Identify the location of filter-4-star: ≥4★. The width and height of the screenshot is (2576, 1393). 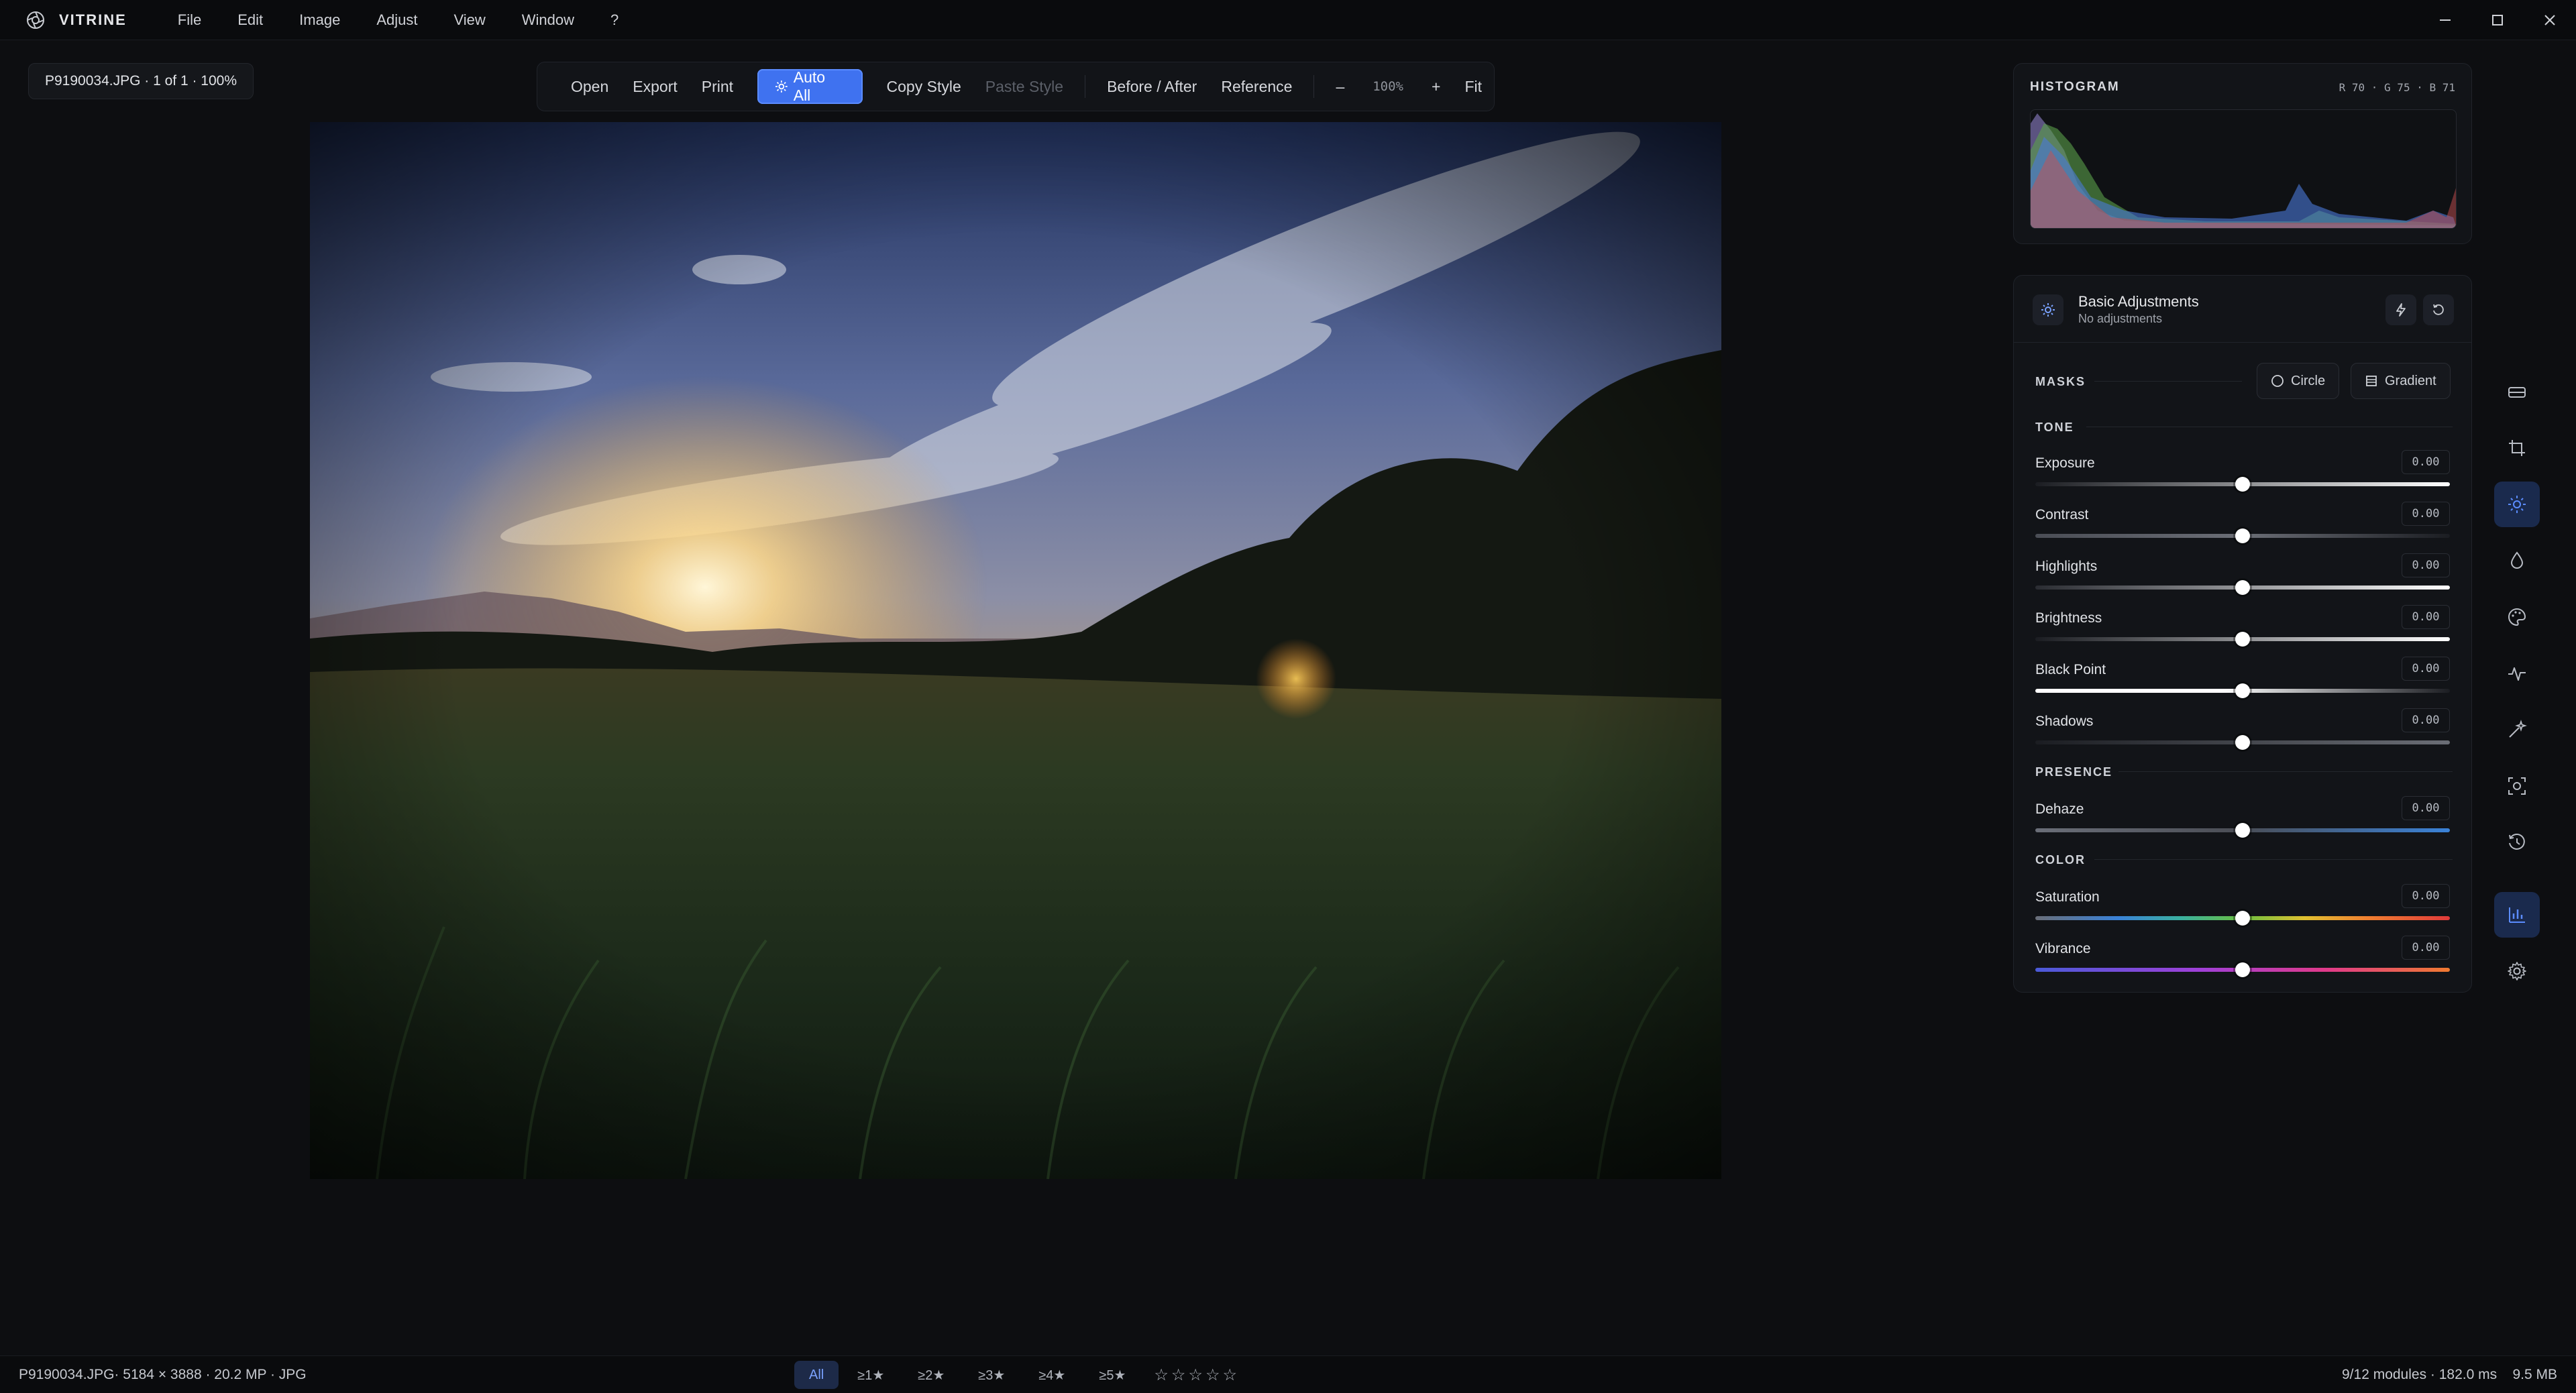
(1052, 1375).